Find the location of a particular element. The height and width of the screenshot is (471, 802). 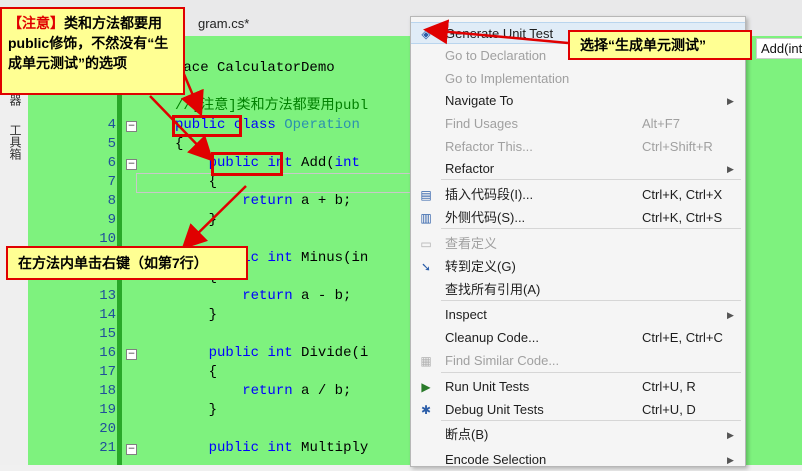

arrow-to-line7 is located at coordinates (214, 217).